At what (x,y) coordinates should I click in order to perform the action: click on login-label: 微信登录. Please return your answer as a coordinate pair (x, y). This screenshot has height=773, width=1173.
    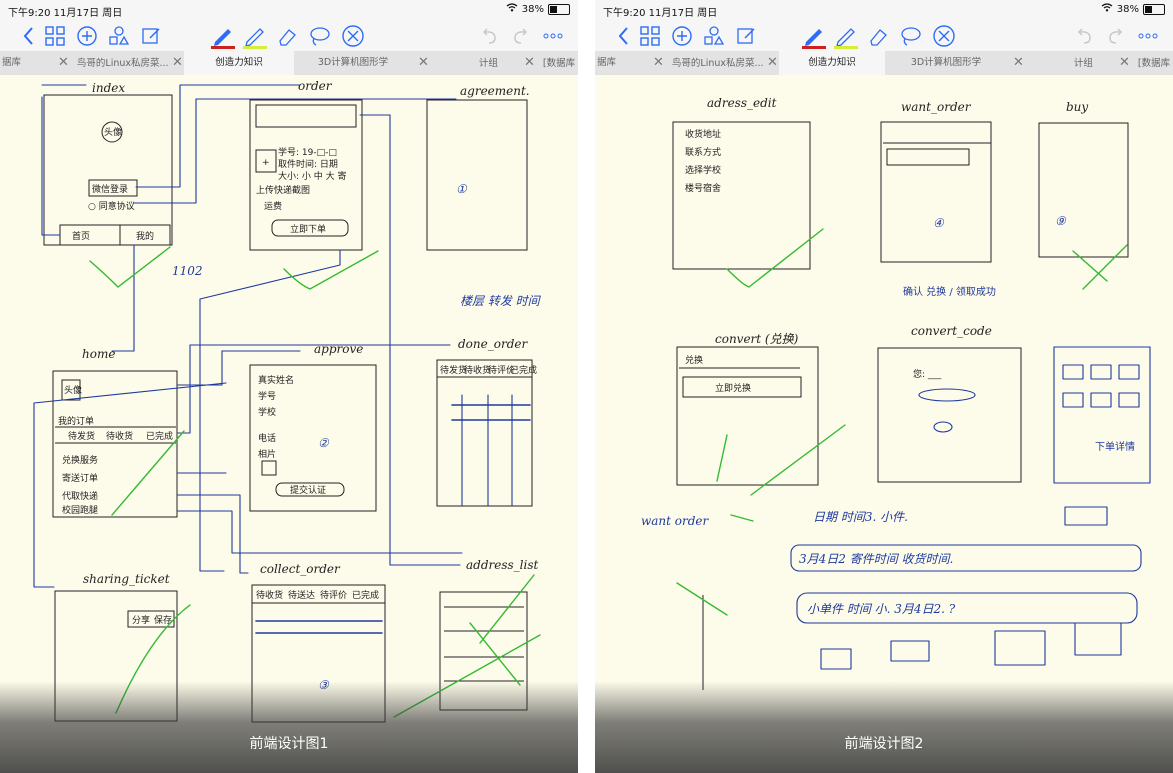
    Looking at the image, I should click on (110, 189).